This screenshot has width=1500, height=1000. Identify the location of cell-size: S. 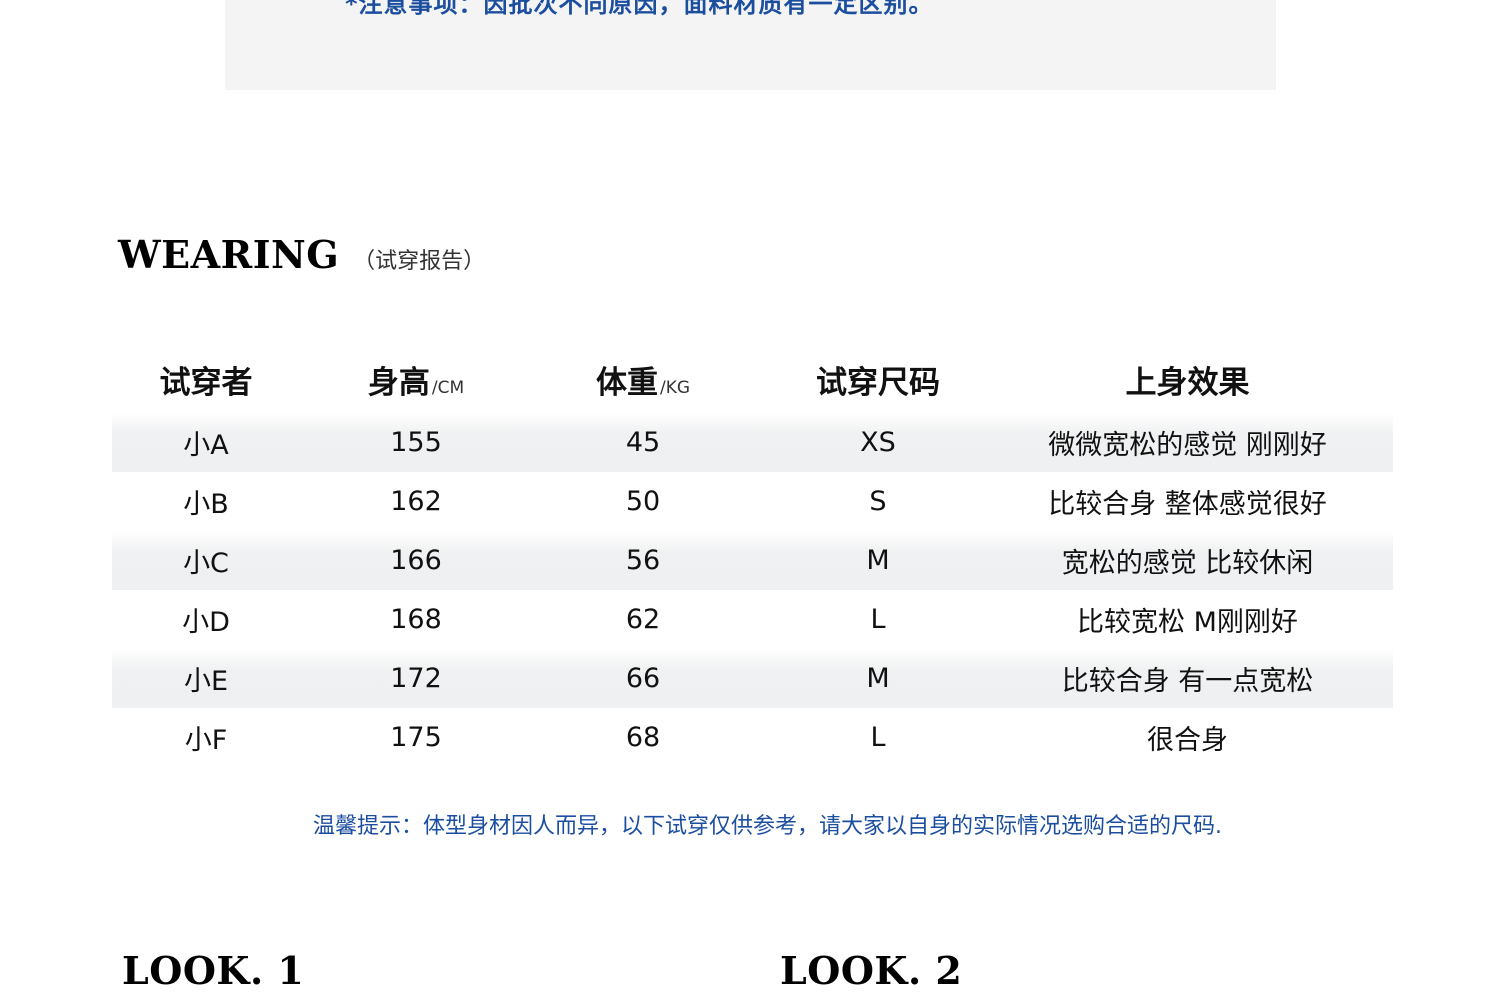
(878, 501).